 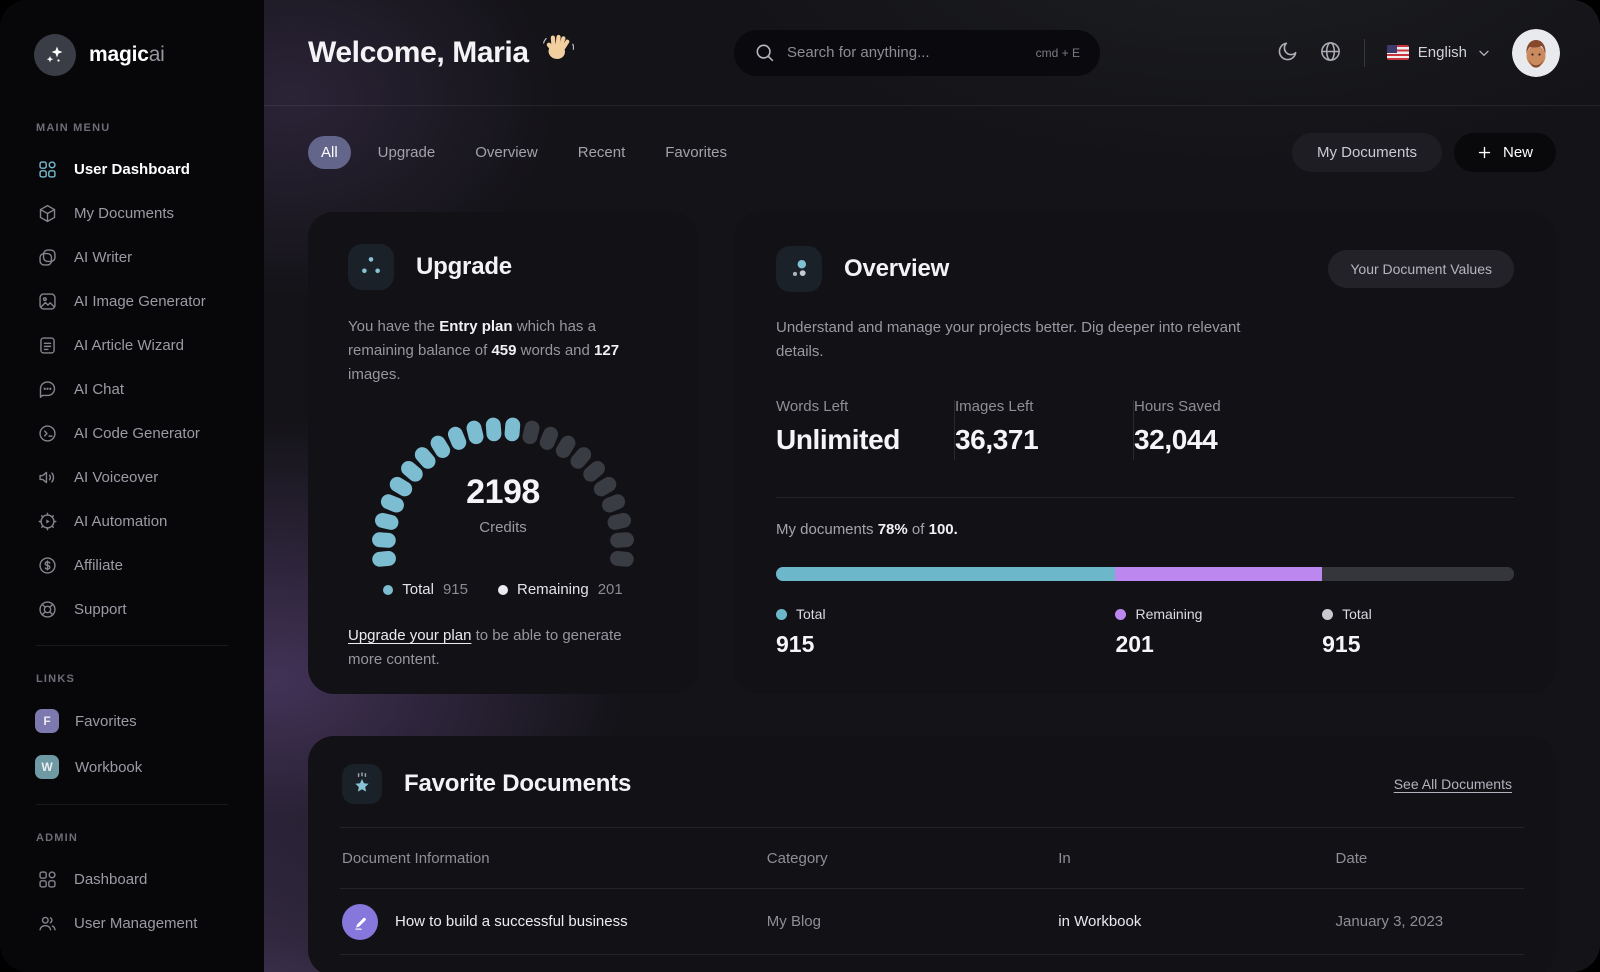 I want to click on search-bar: cmd + E, so click(x=917, y=52).